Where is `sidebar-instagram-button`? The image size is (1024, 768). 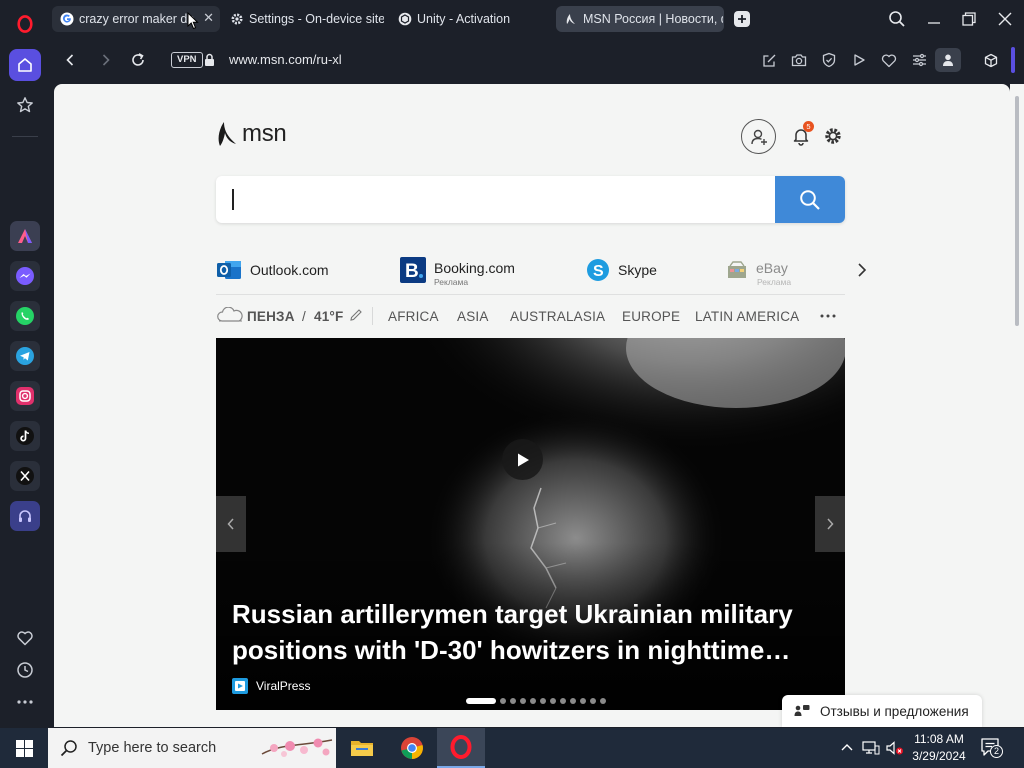
sidebar-instagram-button is located at coordinates (25, 396).